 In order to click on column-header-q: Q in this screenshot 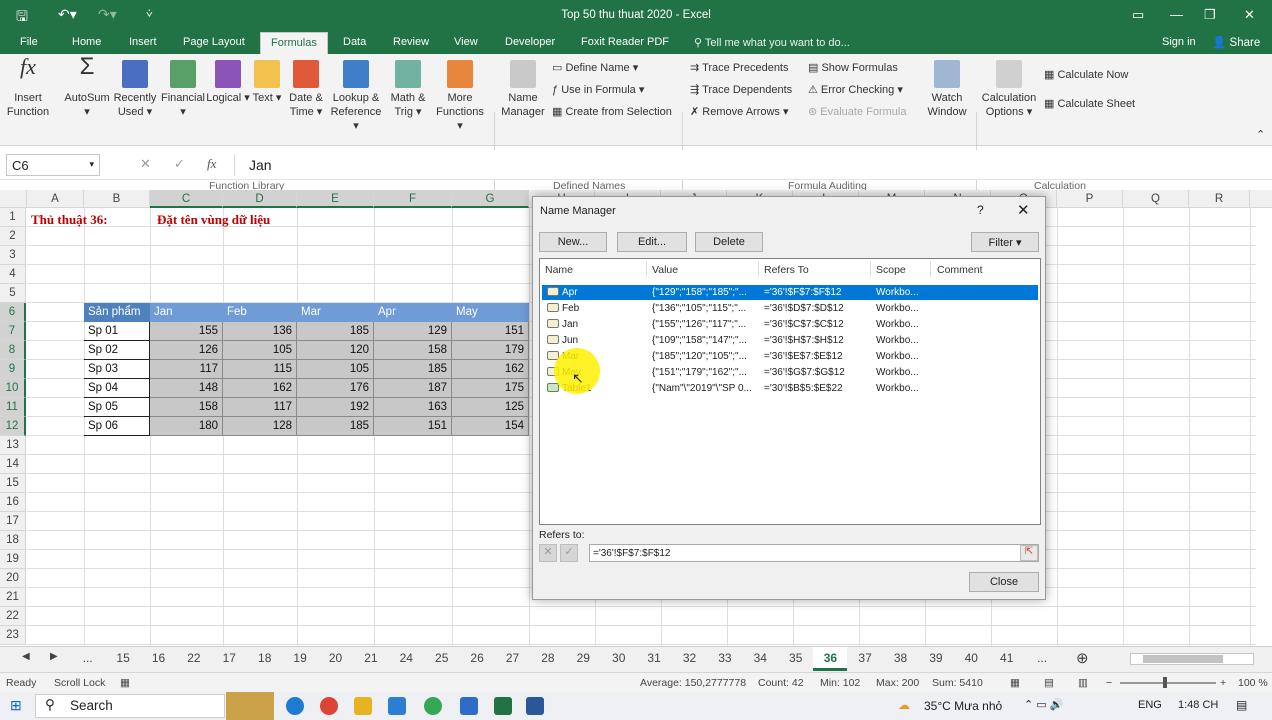, I will do `click(1156, 199)`.